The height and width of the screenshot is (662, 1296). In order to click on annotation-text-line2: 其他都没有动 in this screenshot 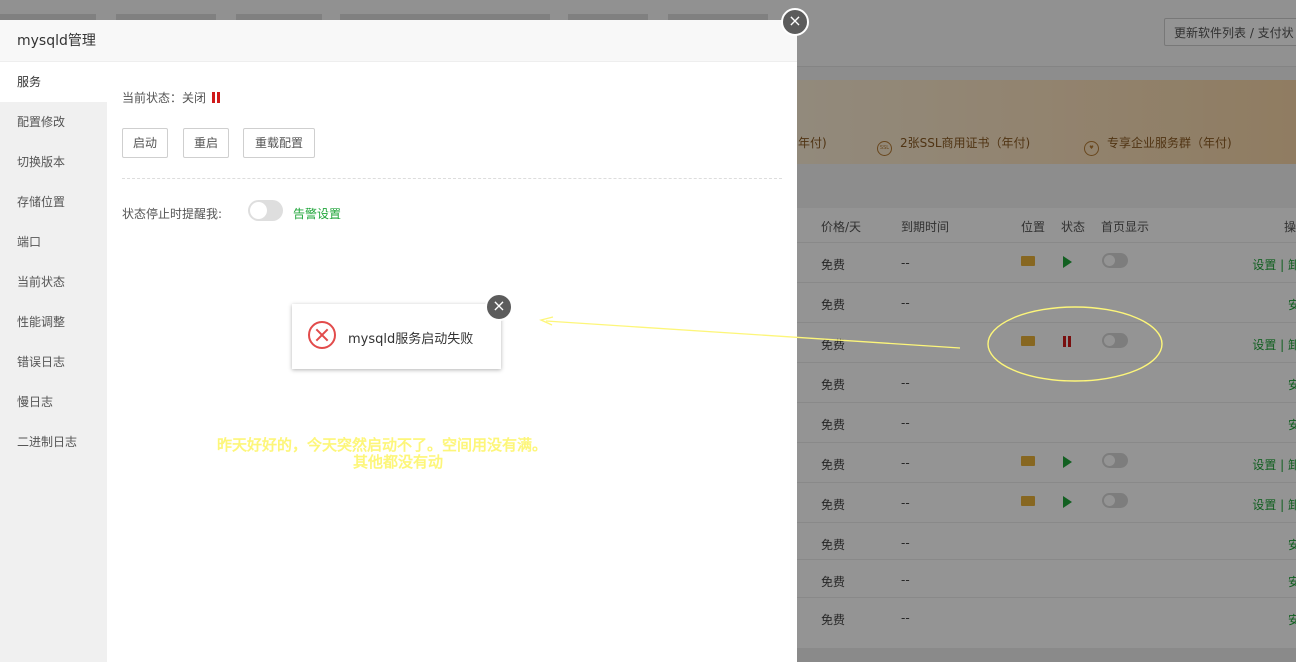, I will do `click(398, 462)`.